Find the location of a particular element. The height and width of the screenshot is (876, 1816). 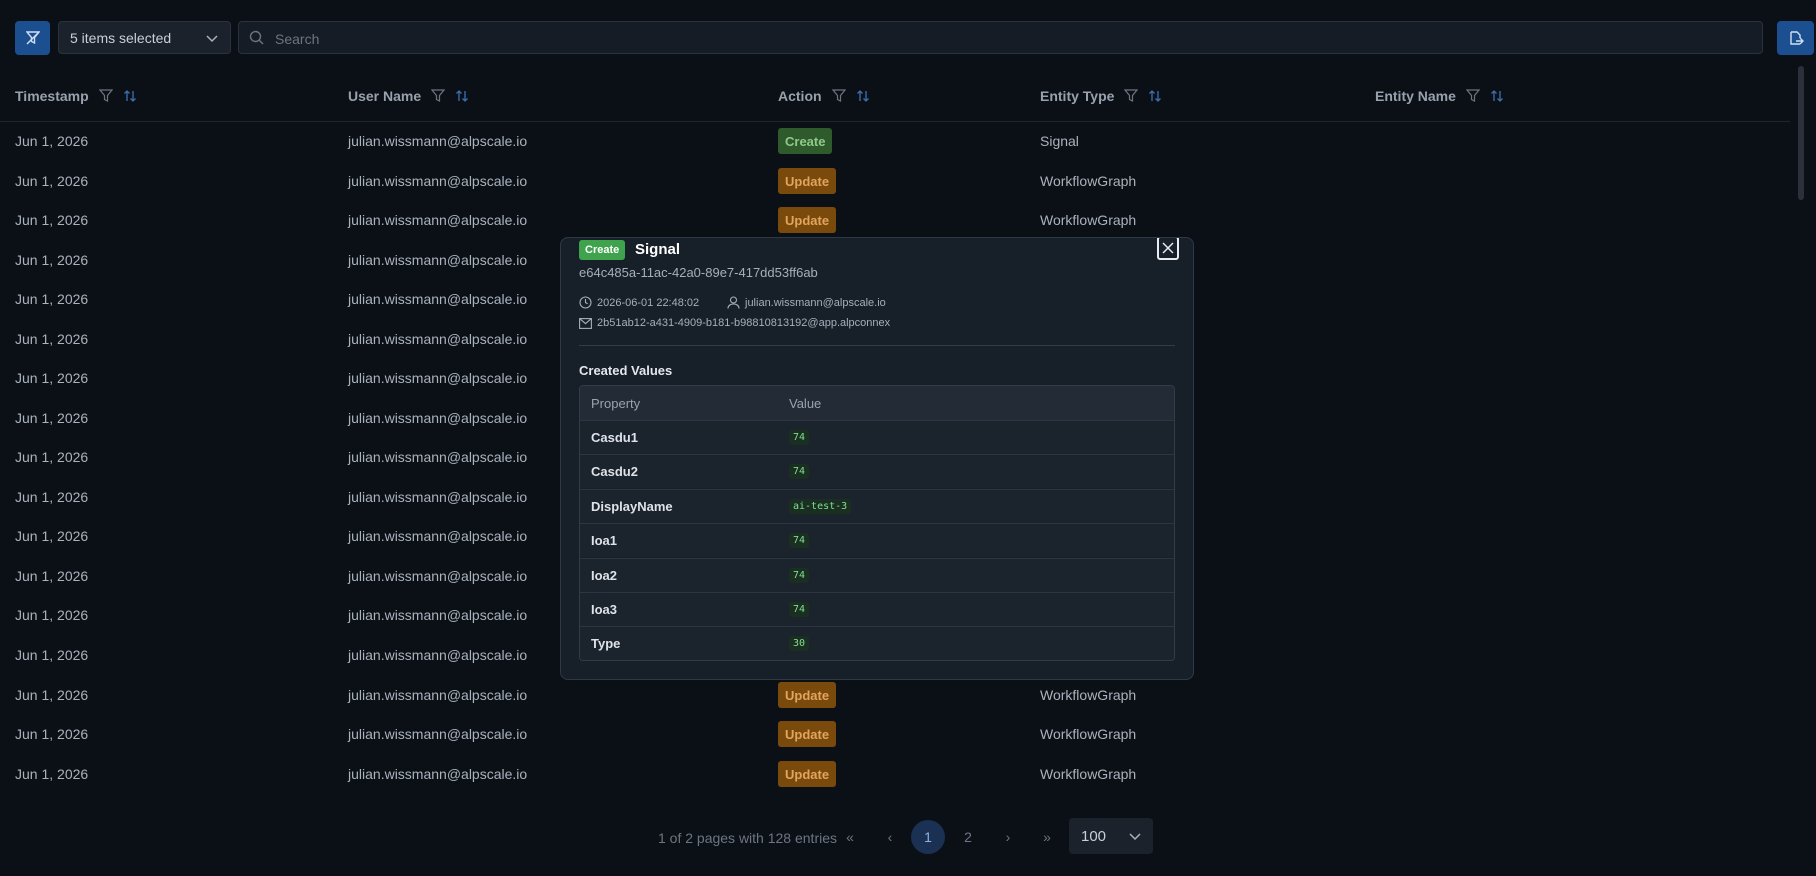

export-icon is located at coordinates (1796, 38).